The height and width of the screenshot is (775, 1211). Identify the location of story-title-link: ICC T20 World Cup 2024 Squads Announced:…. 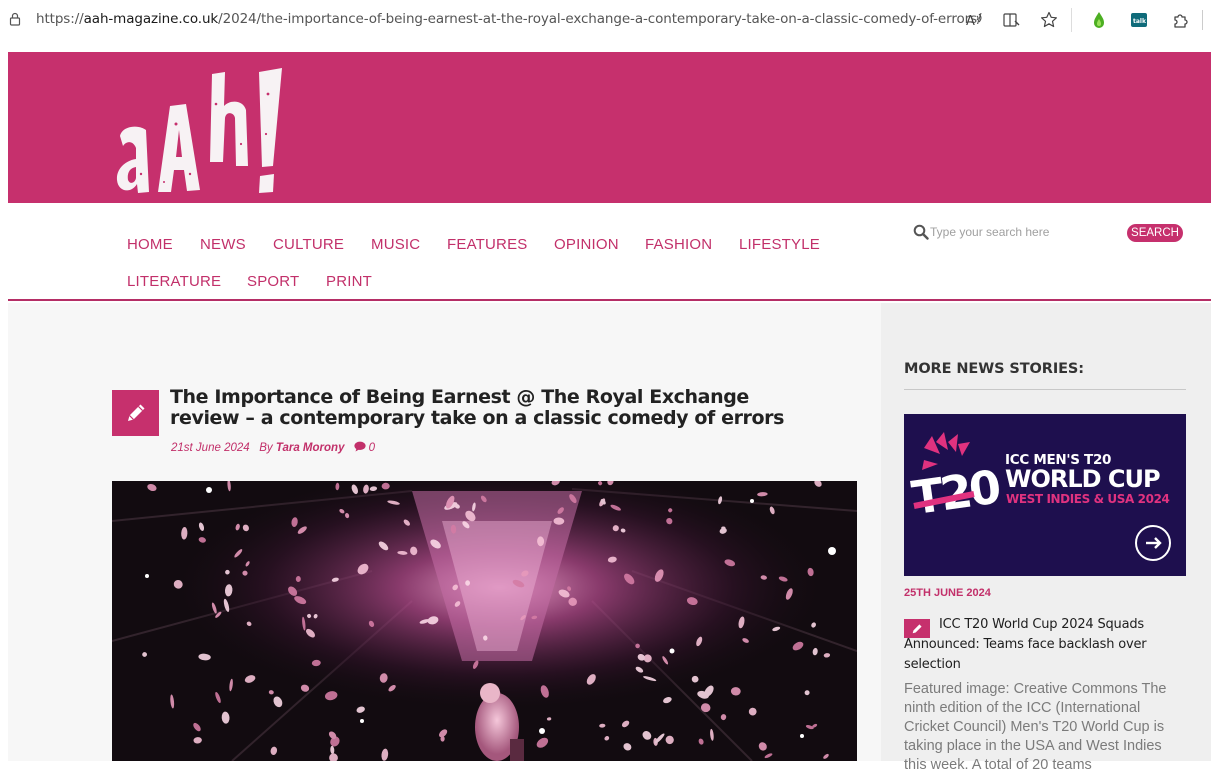
(1044, 645).